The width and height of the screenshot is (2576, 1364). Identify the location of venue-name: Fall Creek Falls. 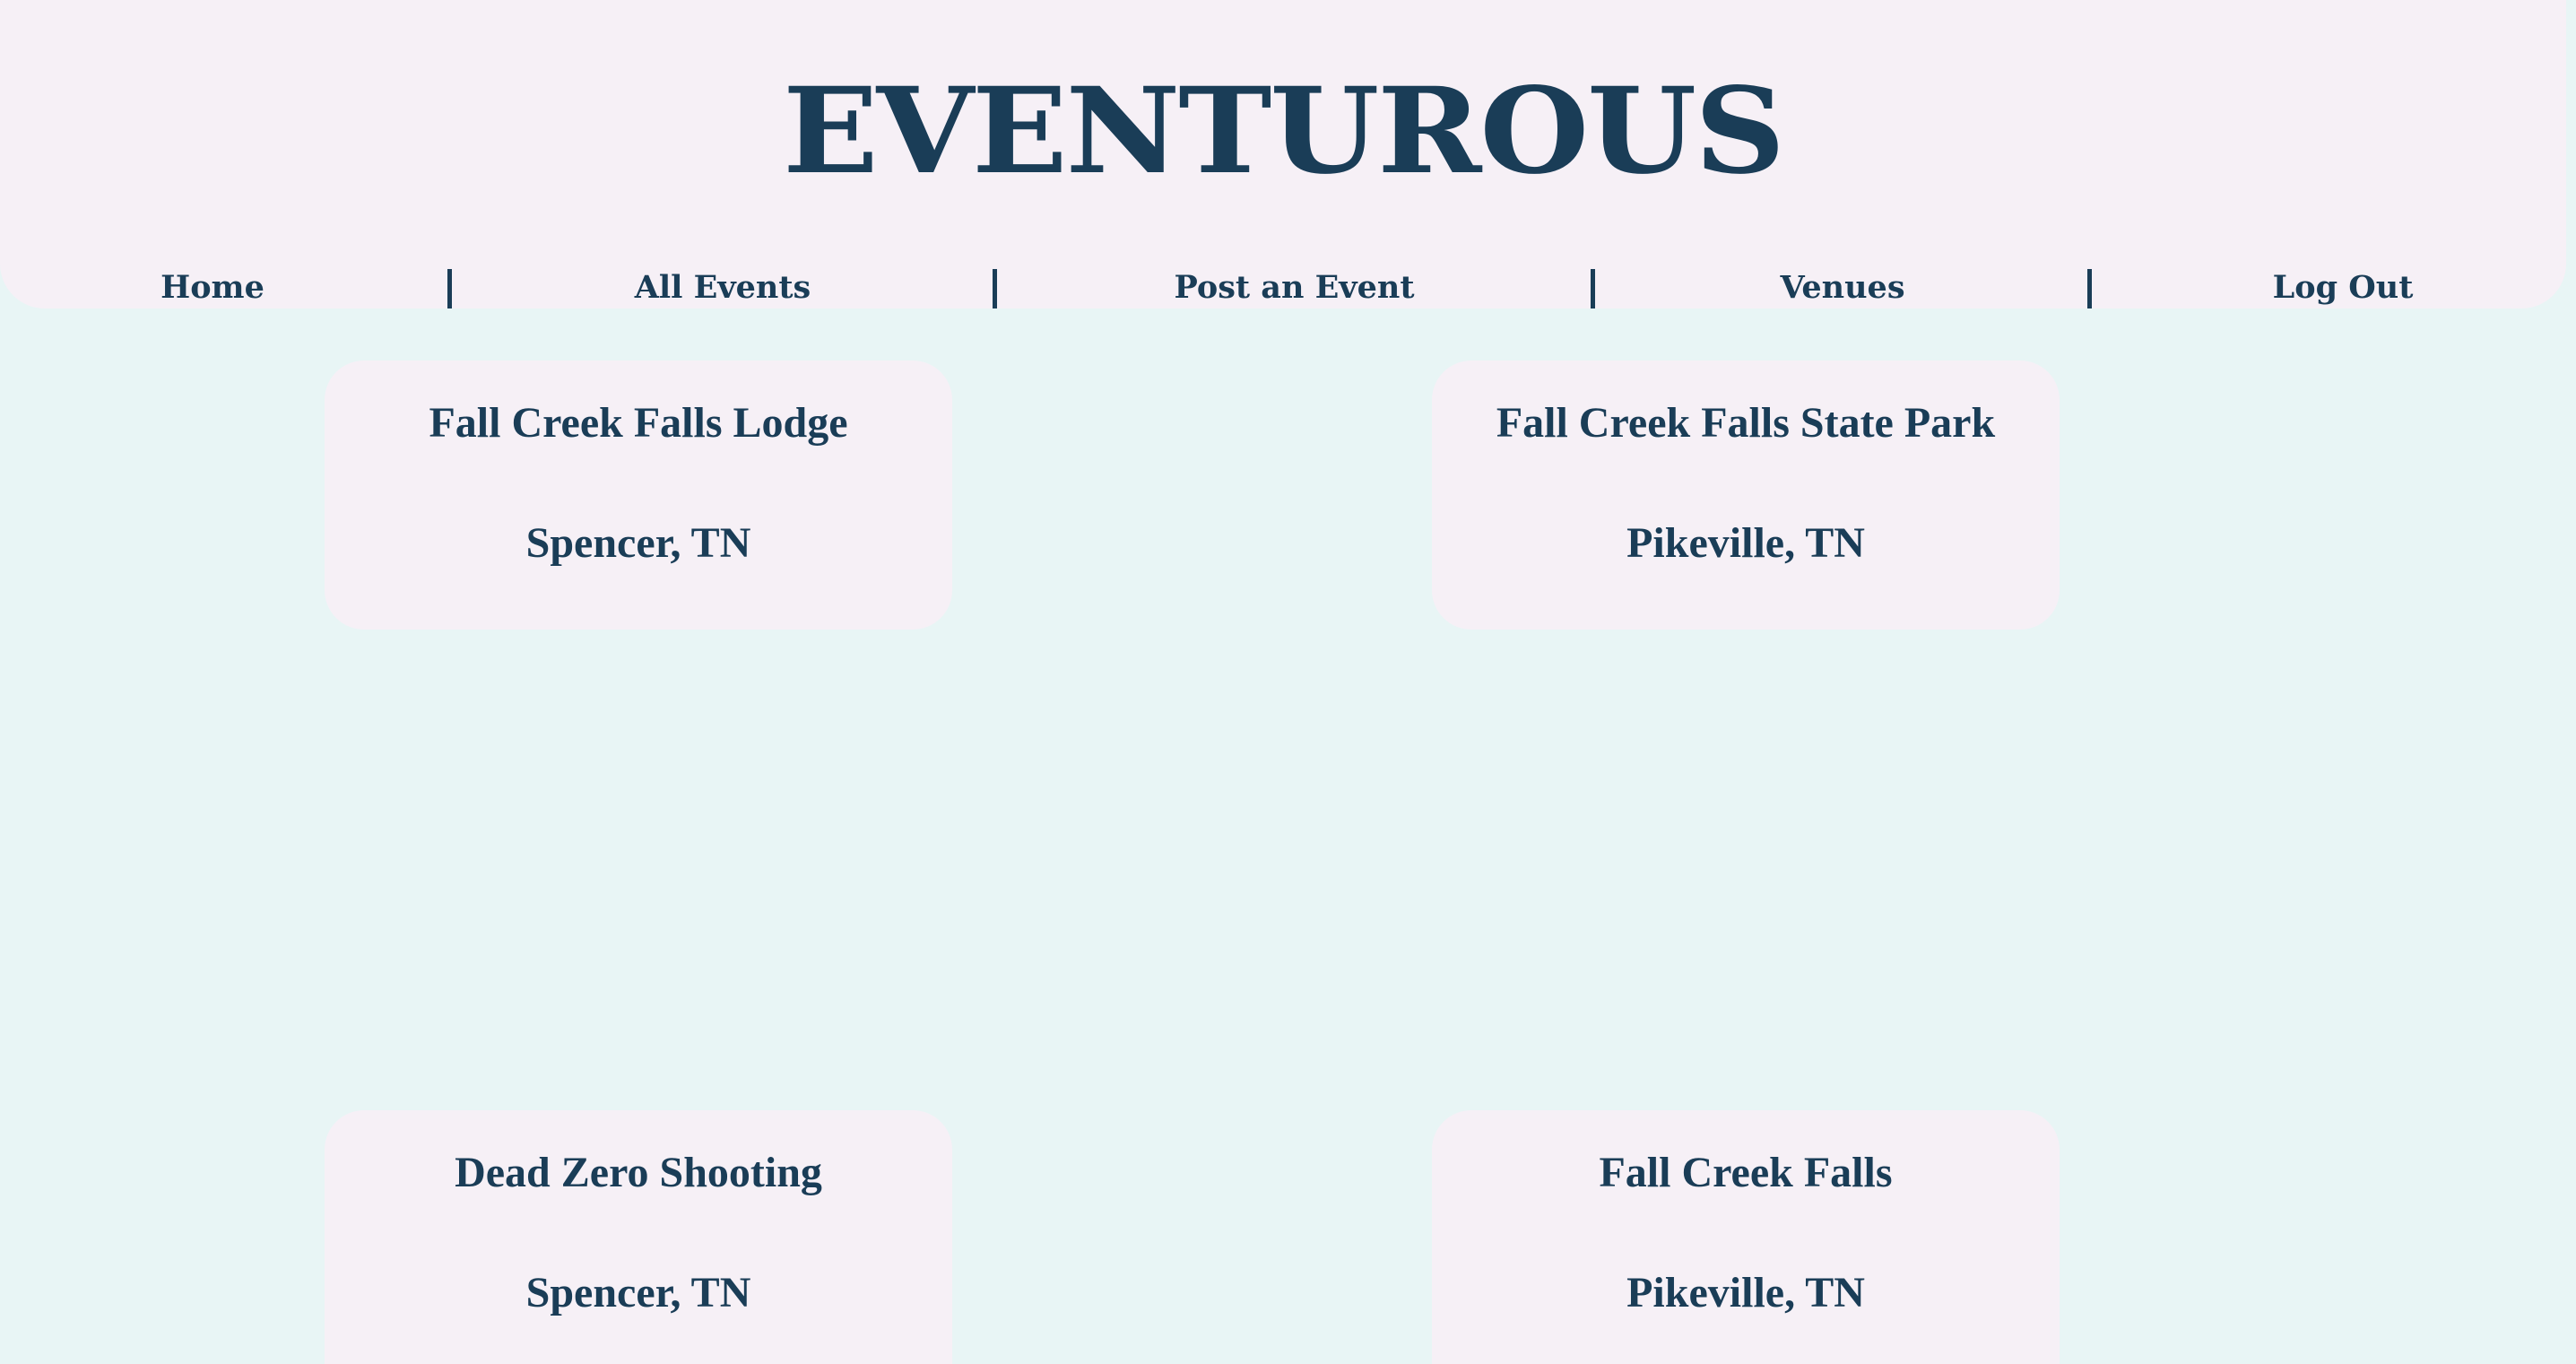
(1746, 1172).